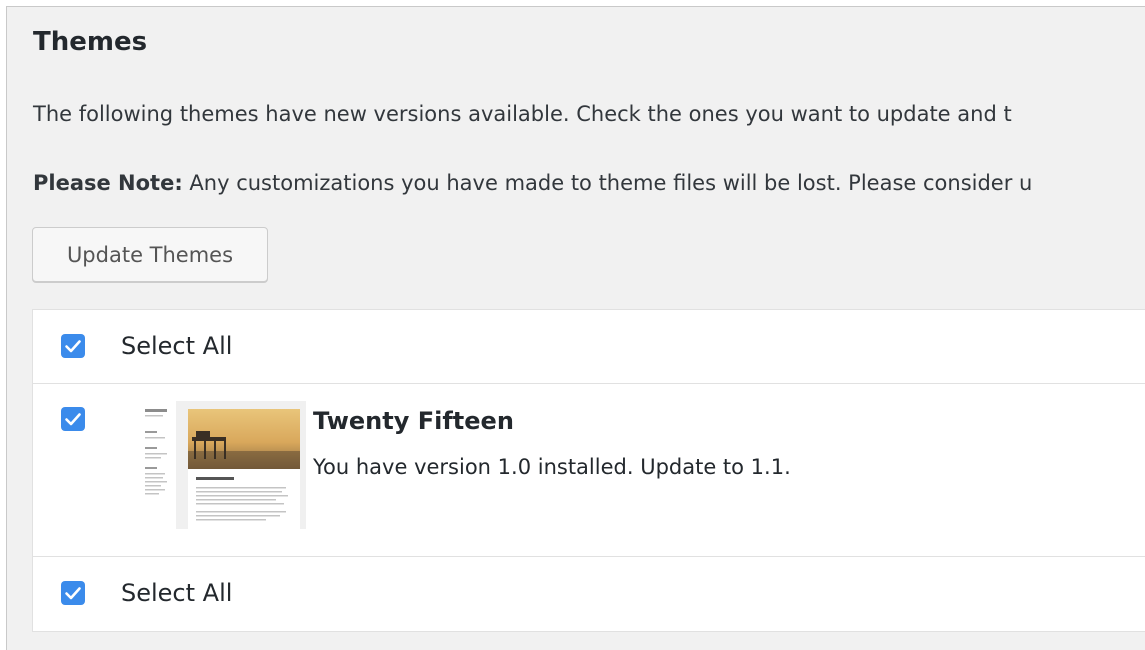 The image size is (1145, 650). I want to click on select-all-row-top: Select All, so click(589, 347).